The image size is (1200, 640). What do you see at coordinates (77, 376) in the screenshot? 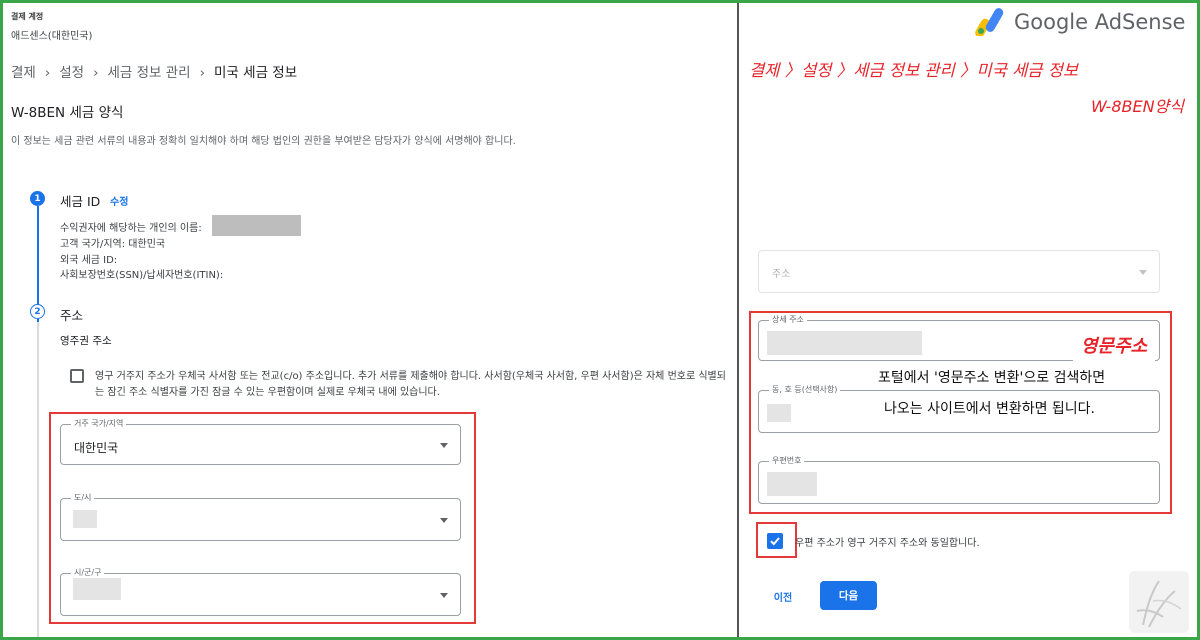
I see `po-box-checkbox` at bounding box center [77, 376].